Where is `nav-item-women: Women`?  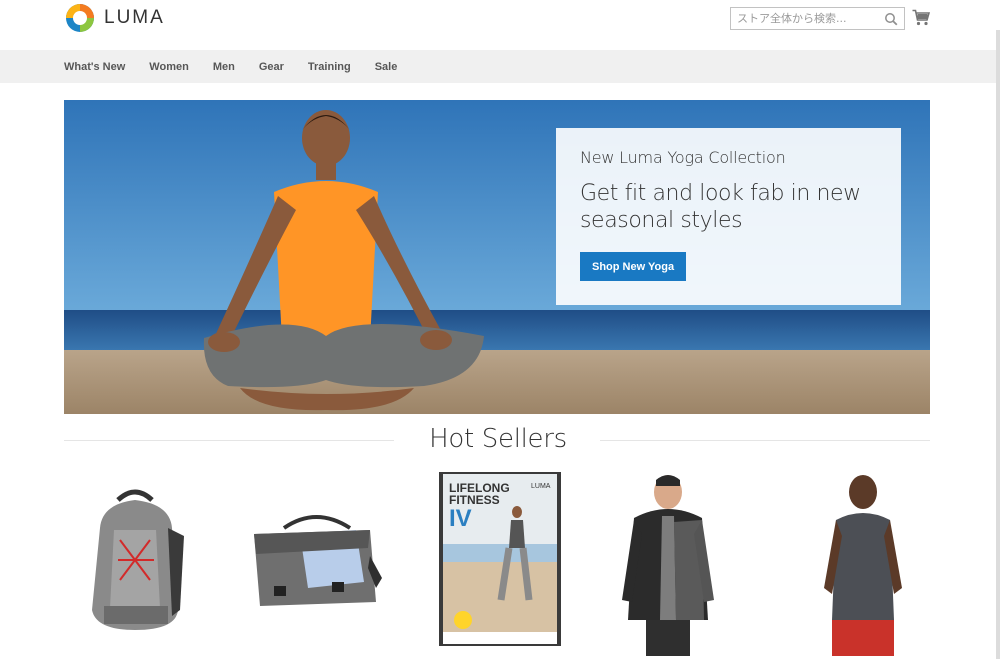
nav-item-women: Women is located at coordinates (169, 67).